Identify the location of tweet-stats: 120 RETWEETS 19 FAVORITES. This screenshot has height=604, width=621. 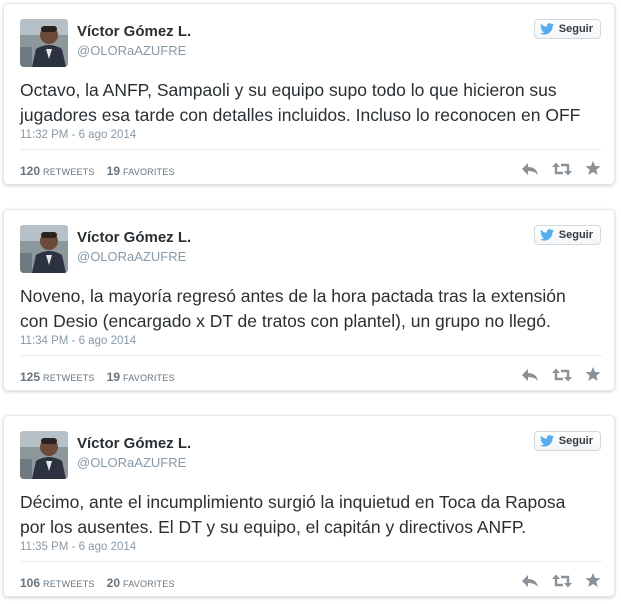
(97, 171).